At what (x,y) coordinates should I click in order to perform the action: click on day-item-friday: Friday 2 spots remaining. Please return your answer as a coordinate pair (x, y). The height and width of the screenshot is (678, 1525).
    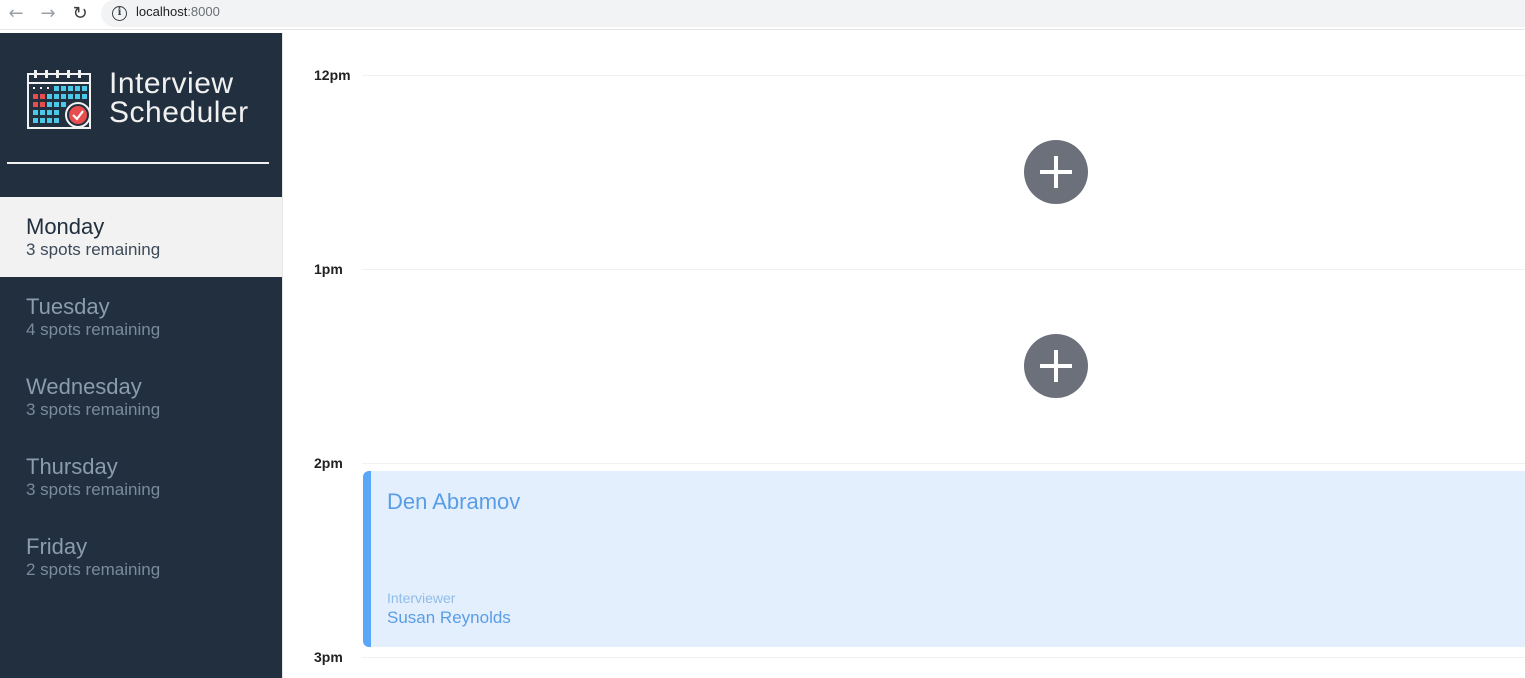
    Looking at the image, I should click on (141, 557).